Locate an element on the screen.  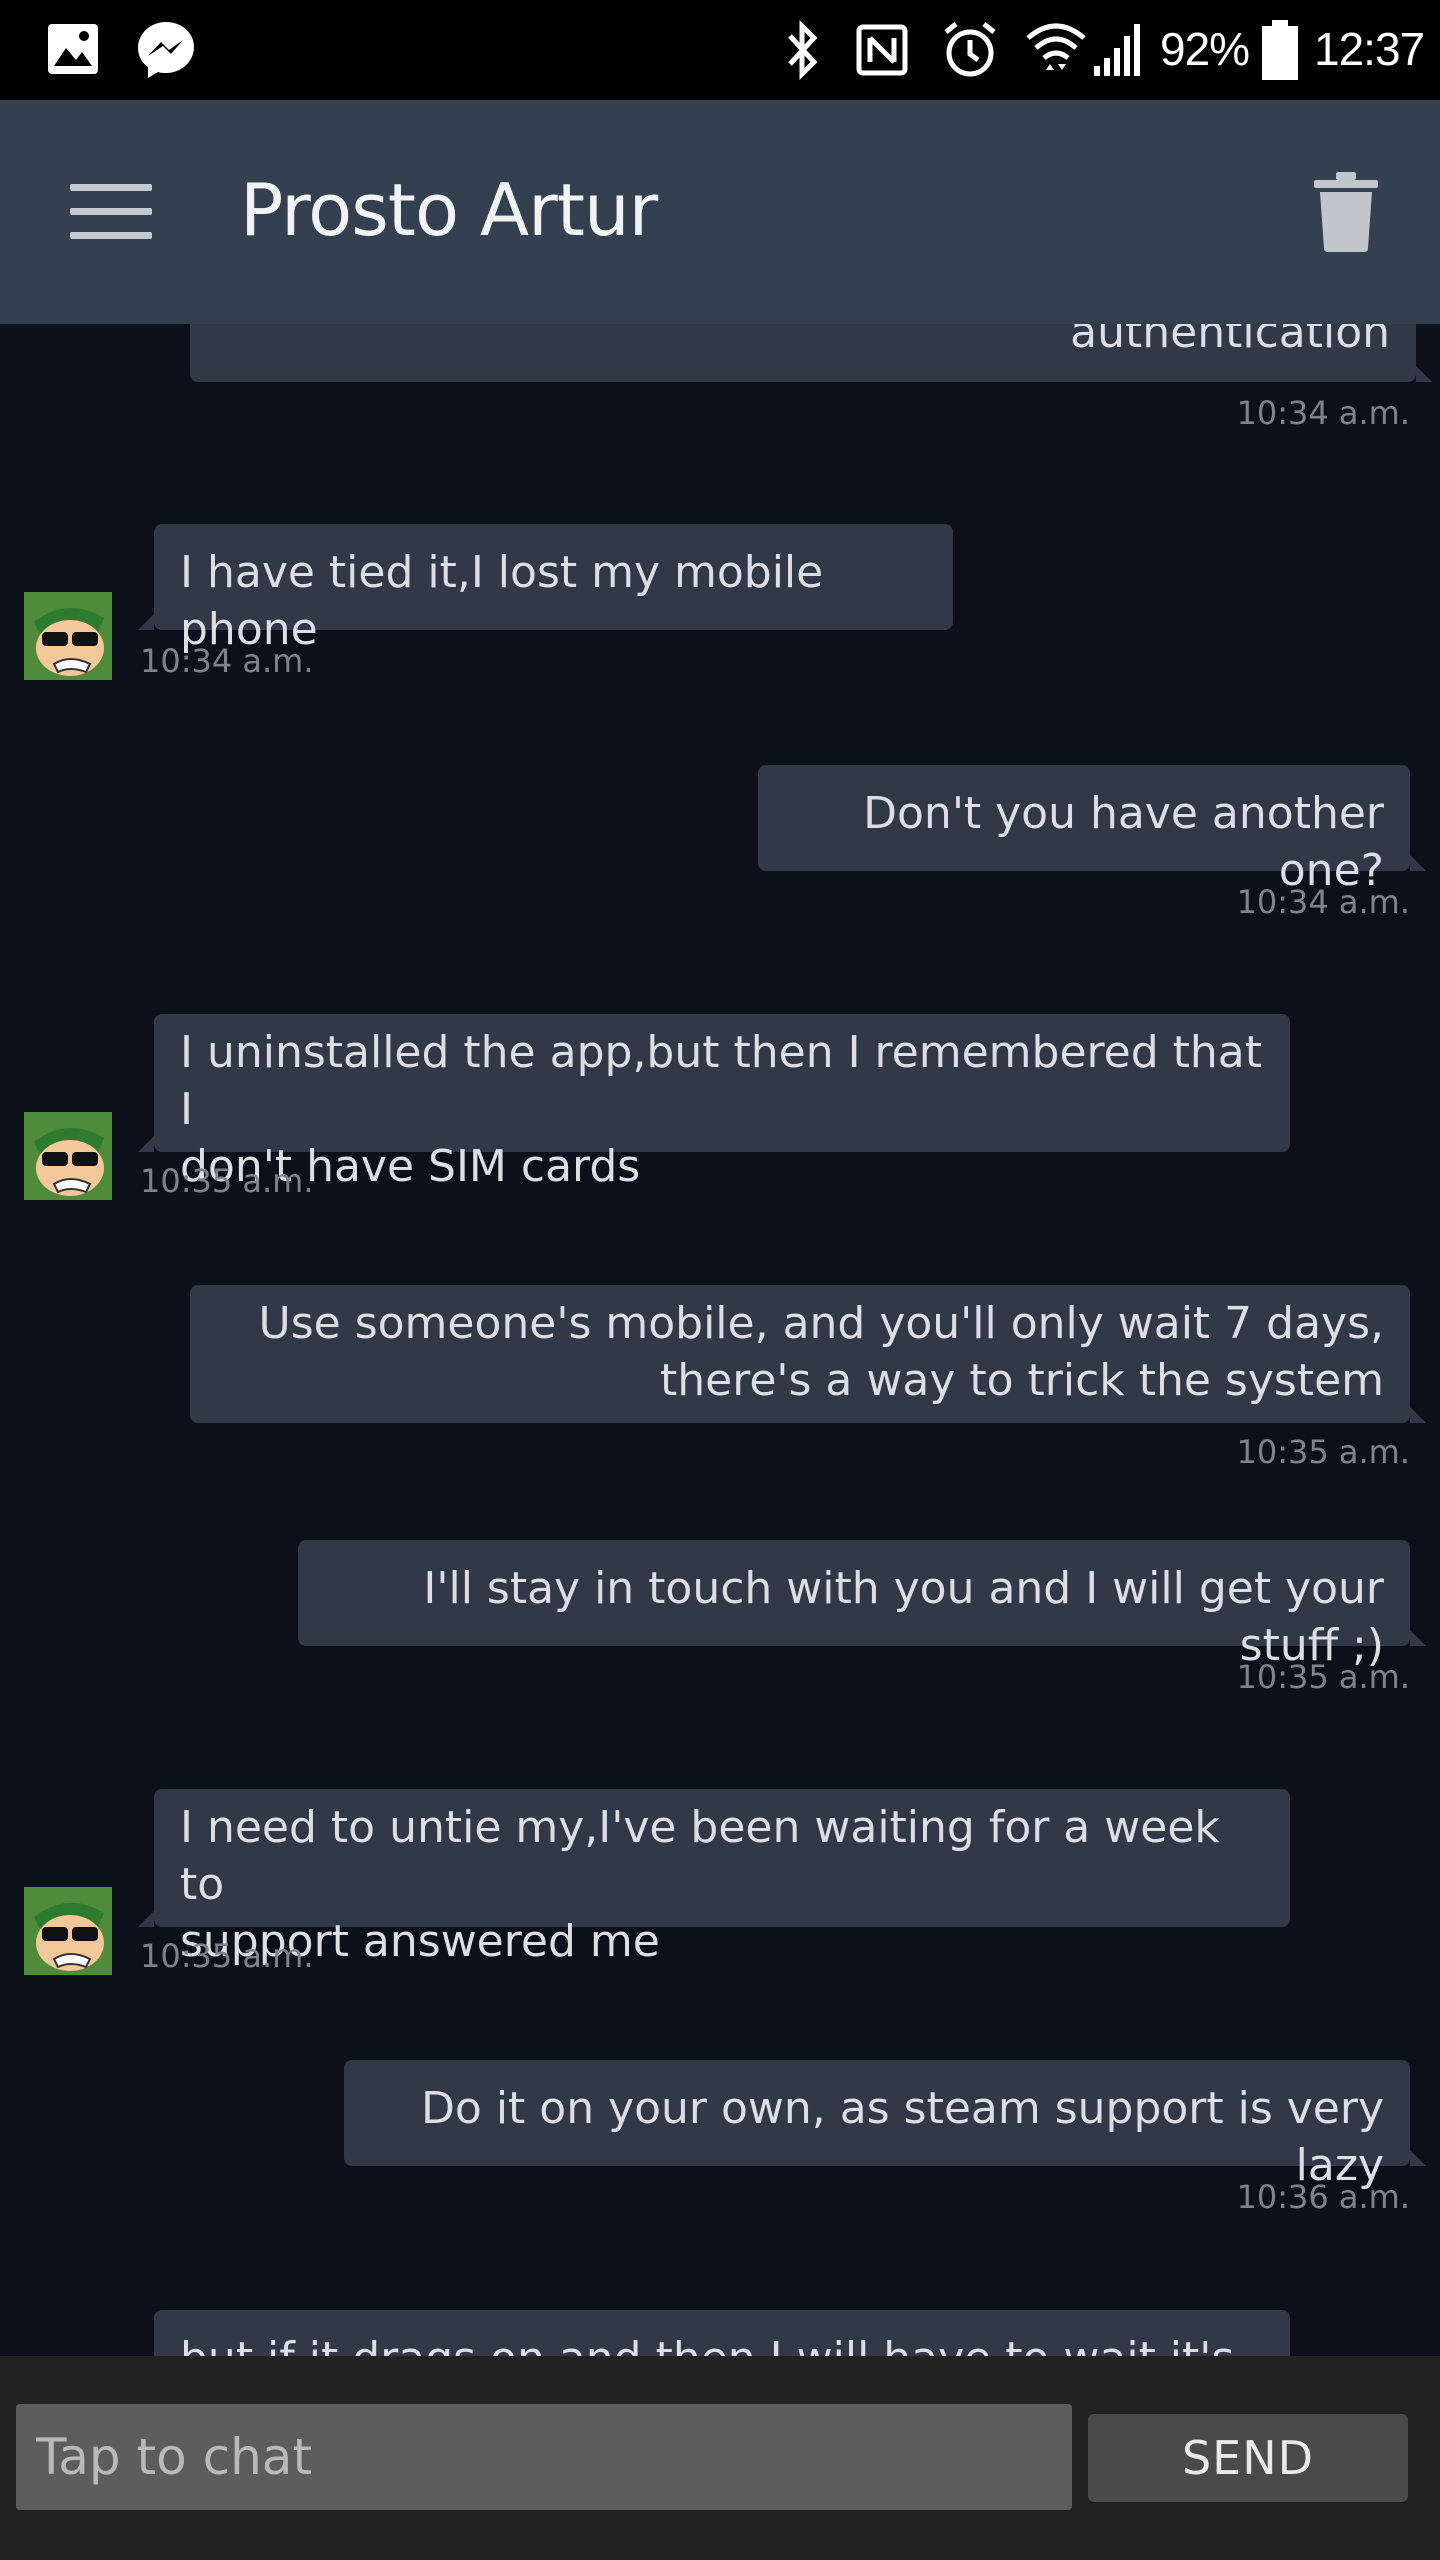
status-bar: 92% 12:37 is located at coordinates (720, 50).